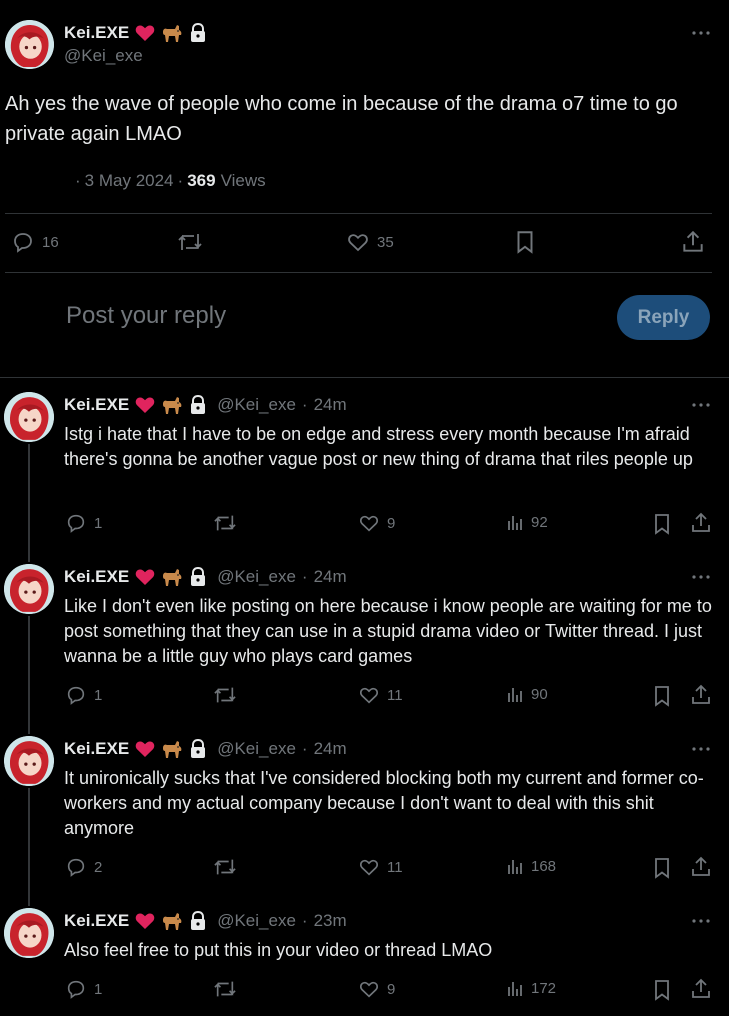 Image resolution: width=729 pixels, height=1016 pixels. I want to click on views-action: 92, so click(527, 522).